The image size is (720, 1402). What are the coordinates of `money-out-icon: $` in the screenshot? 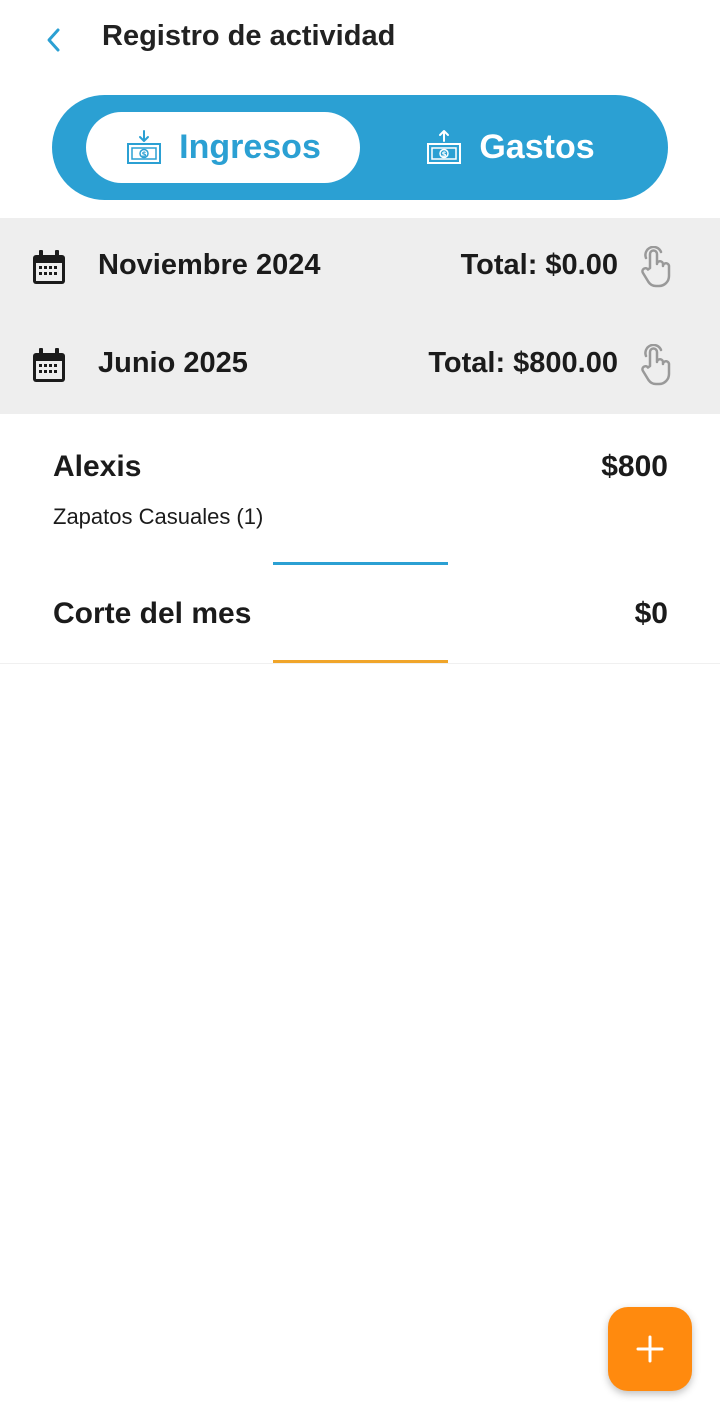 It's located at (444, 146).